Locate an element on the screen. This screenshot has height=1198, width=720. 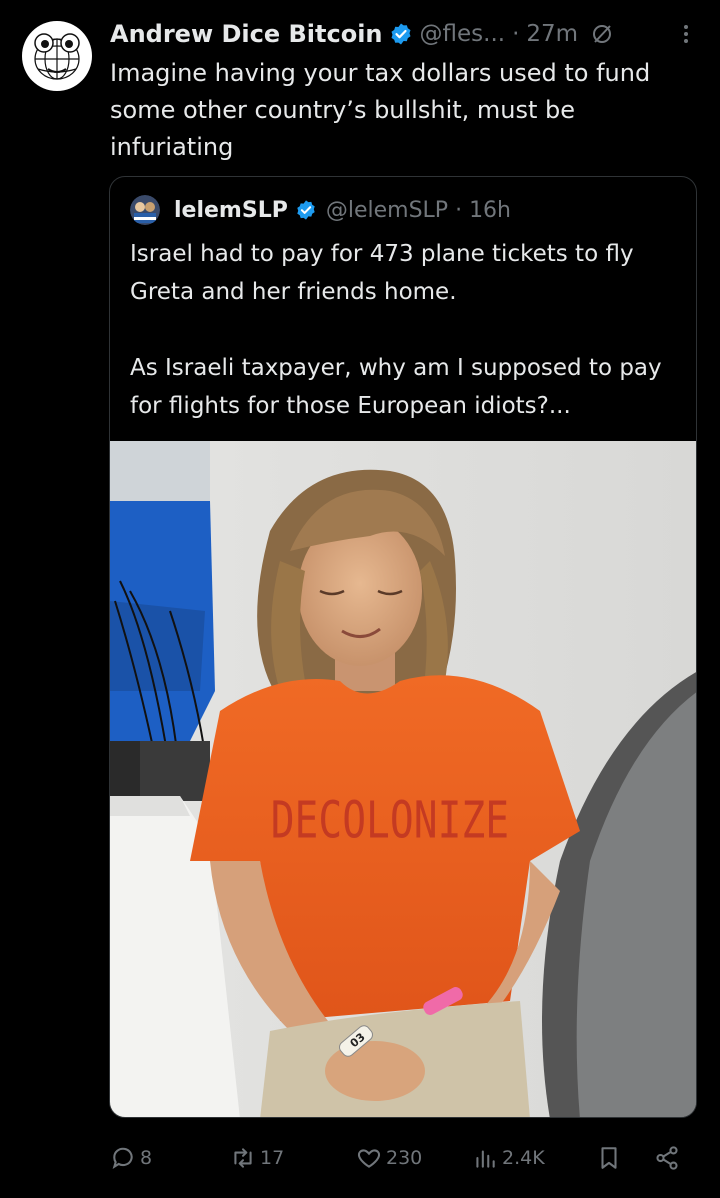
repost-icon is located at coordinates (243, 1158).